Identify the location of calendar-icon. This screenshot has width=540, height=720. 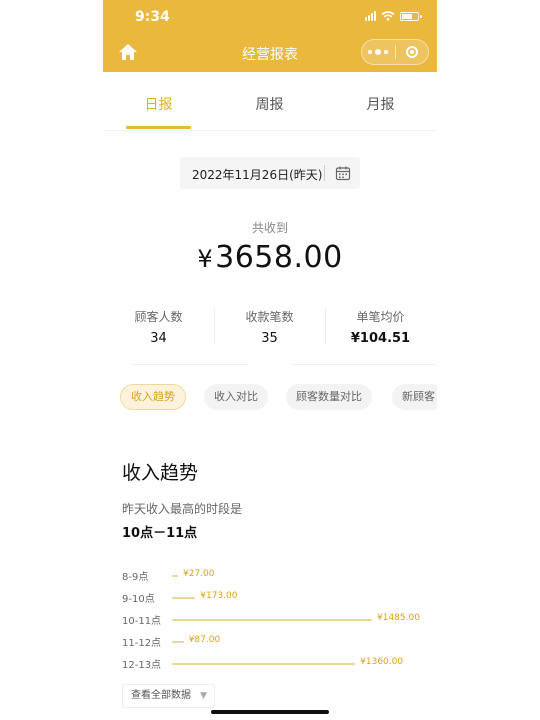
(343, 173).